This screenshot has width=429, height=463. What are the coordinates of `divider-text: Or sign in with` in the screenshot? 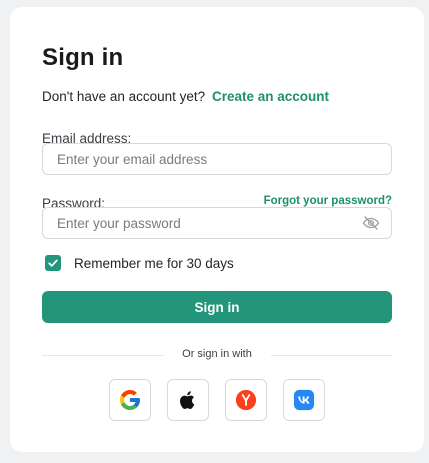 It's located at (217, 354).